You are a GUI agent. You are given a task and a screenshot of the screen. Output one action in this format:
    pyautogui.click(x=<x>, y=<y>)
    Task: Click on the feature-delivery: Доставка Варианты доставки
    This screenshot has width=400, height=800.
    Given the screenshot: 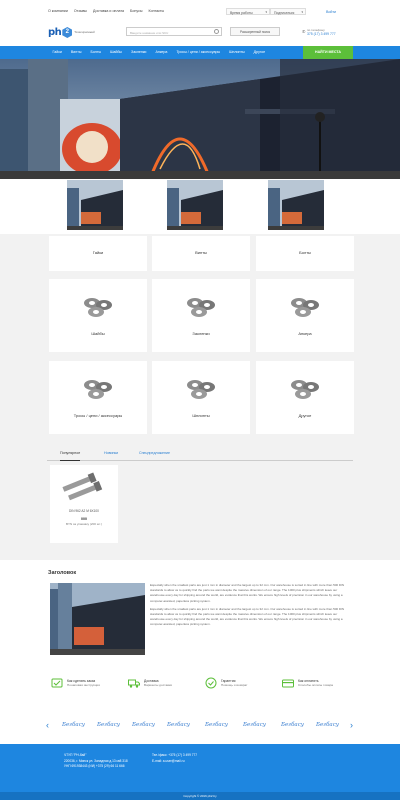 What is the action you would take?
    pyautogui.click(x=149, y=683)
    